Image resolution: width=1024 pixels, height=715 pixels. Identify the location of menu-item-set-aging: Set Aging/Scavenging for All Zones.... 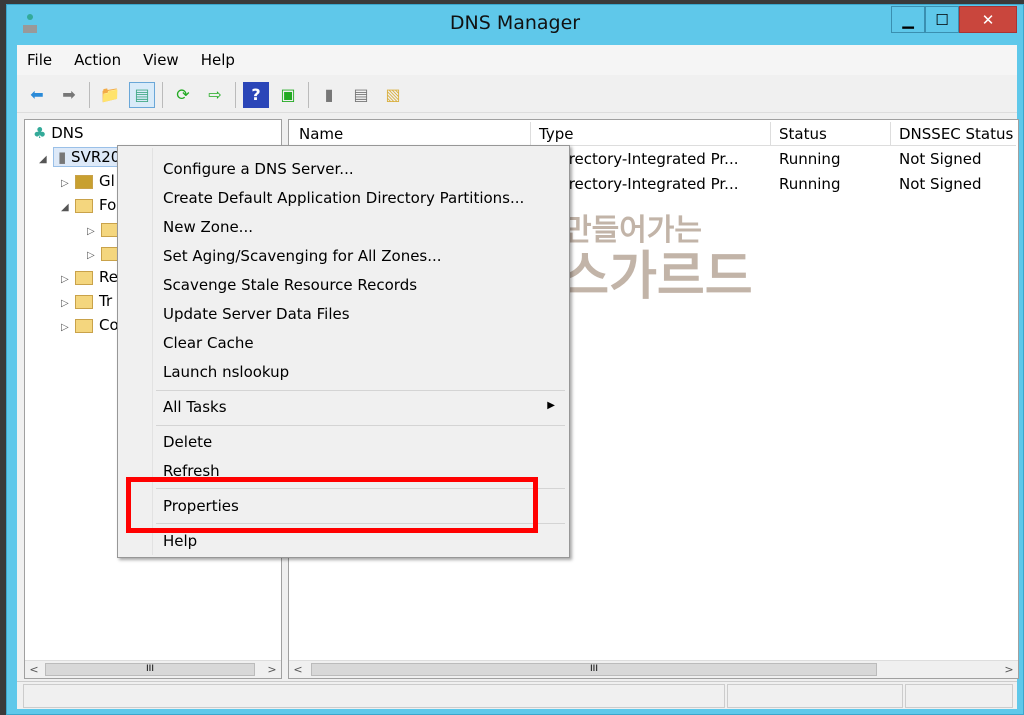
(302, 256).